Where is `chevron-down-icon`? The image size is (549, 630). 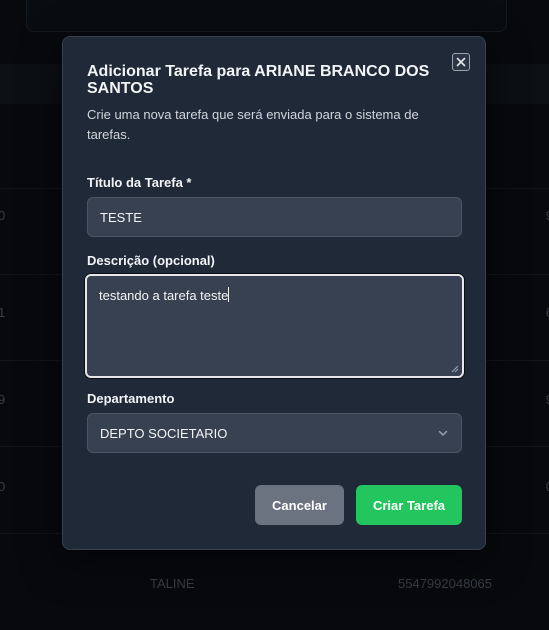 chevron-down-icon is located at coordinates (443, 433).